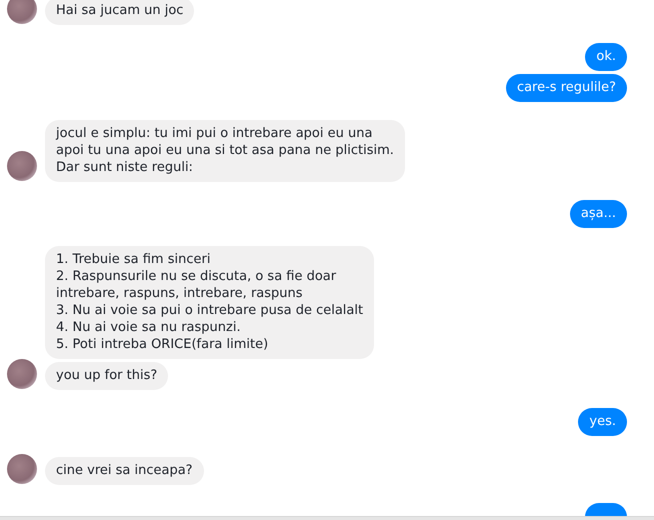 This screenshot has height=520, width=654. Describe the element at coordinates (606, 57) in the screenshot. I see `message-bubble: ok.` at that location.